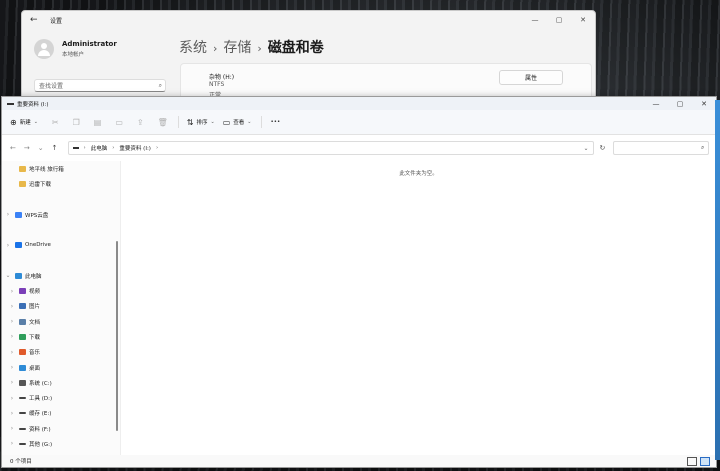  Describe the element at coordinates (61, 290) in the screenshot. I see `sidebar-item: › 视频` at that location.